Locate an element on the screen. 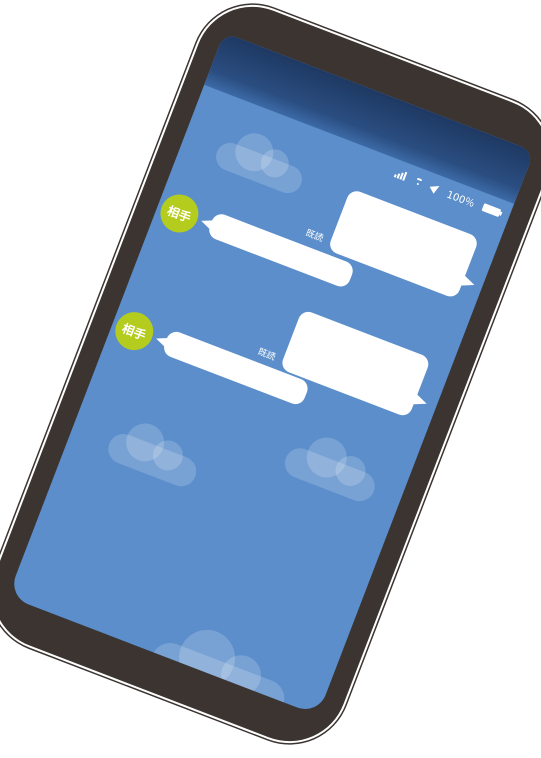 This screenshot has width=541, height=758. location-arrow-icon is located at coordinates (435, 187).